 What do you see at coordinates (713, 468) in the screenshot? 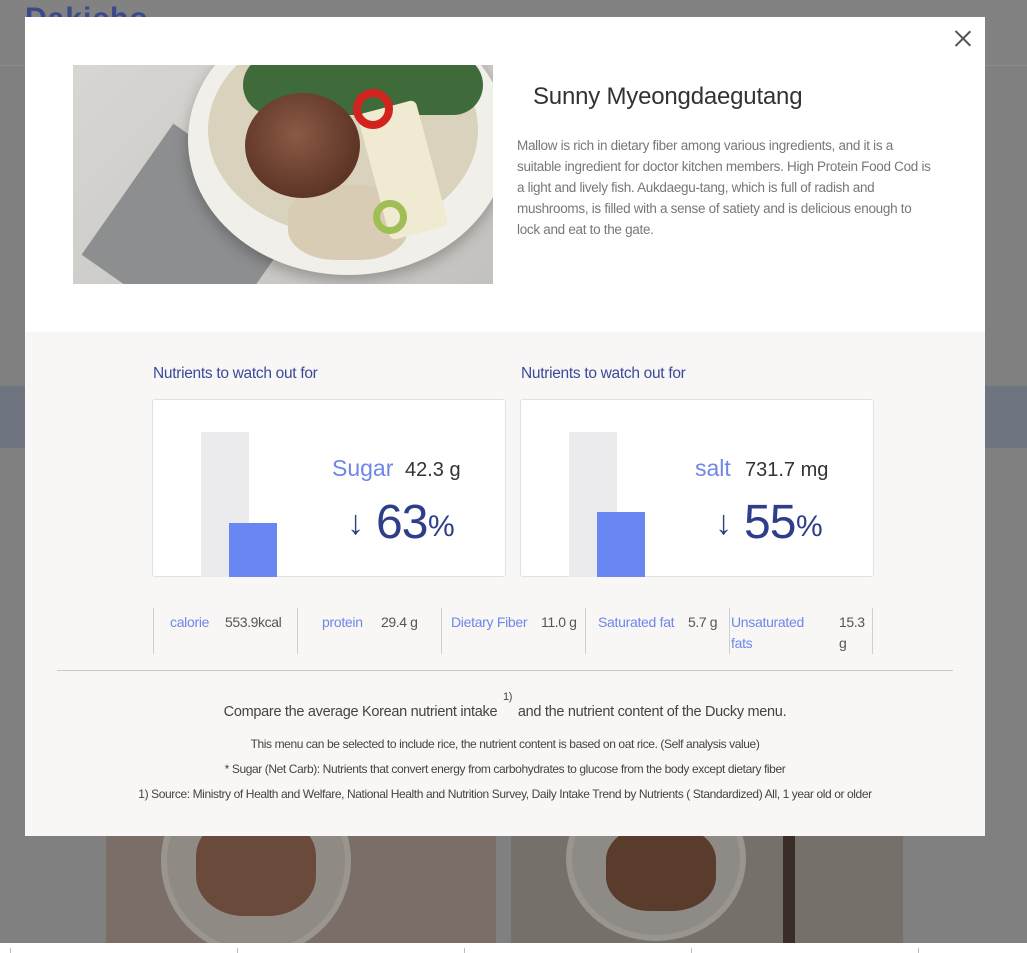
I see `nutrient-name: salt` at bounding box center [713, 468].